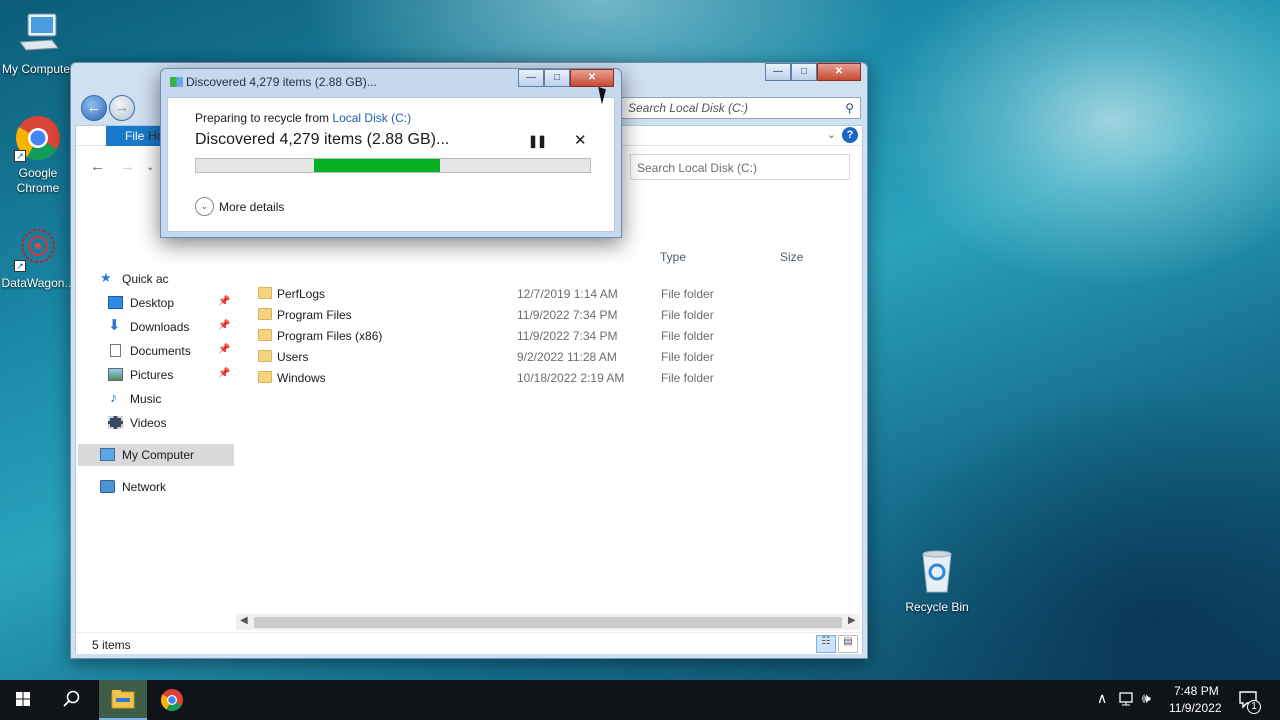 This screenshot has width=1280, height=720. I want to click on search-placeholder: Search Local Disk (C:), so click(688, 108).